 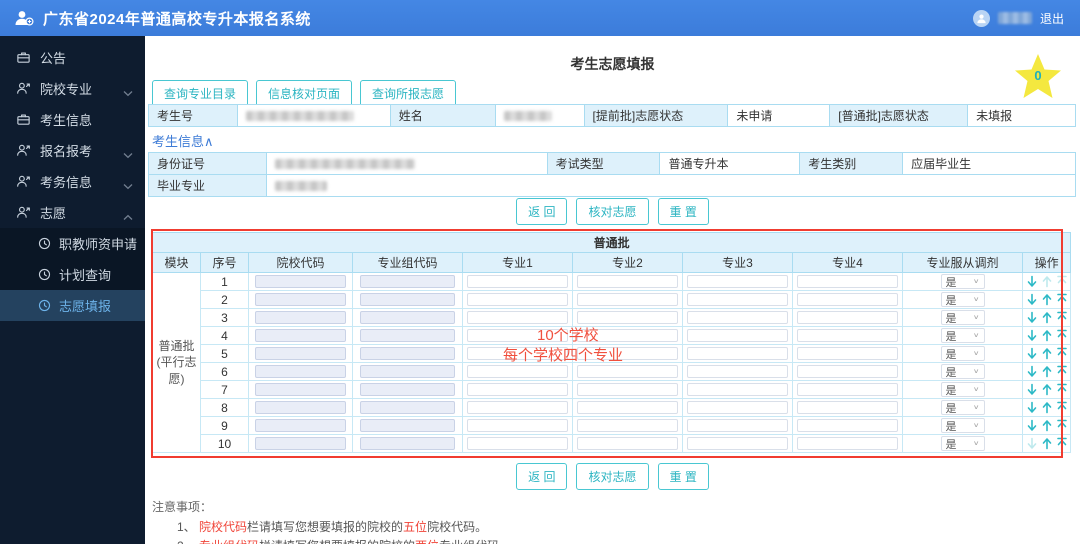 What do you see at coordinates (72, 150) in the screenshot?
I see `sidebar-item-报名报考: 报名报考` at bounding box center [72, 150].